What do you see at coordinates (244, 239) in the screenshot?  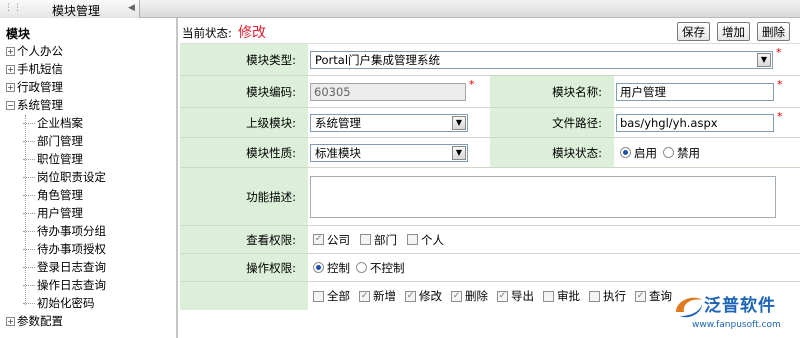 I see `view-permission-label: 查看权限:` at bounding box center [244, 239].